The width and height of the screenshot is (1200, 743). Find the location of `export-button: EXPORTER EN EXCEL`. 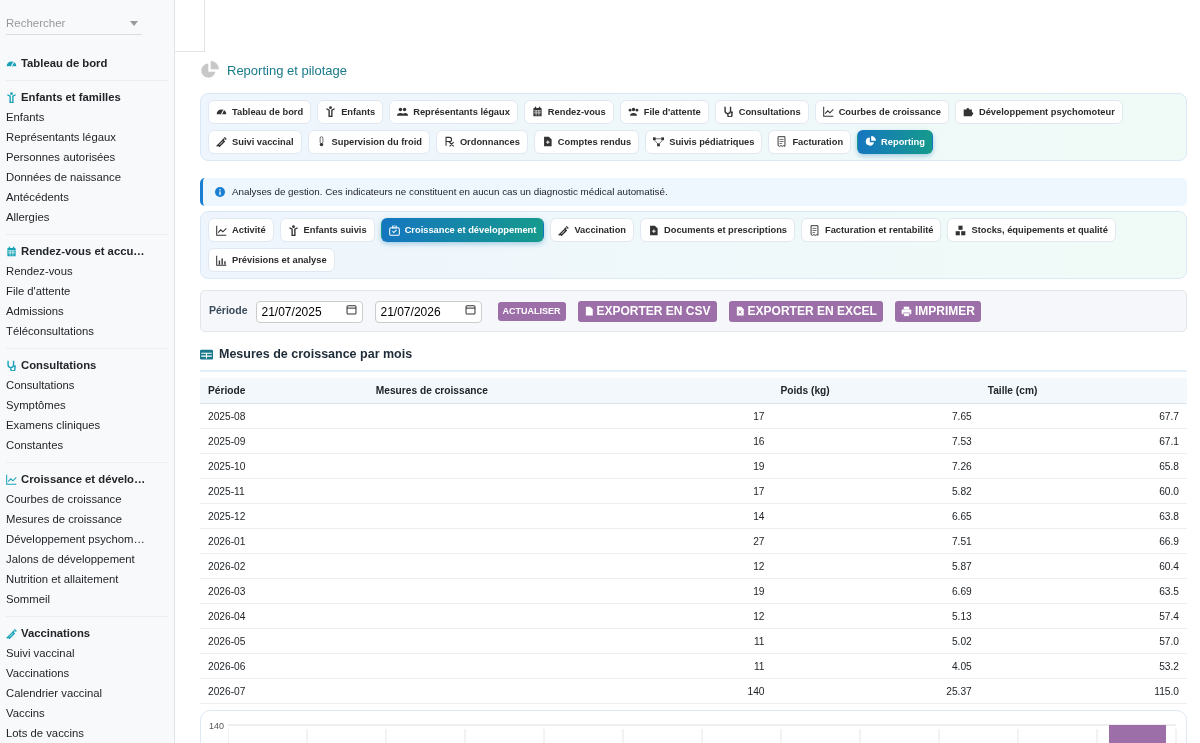

export-button: EXPORTER EN EXCEL is located at coordinates (805, 311).